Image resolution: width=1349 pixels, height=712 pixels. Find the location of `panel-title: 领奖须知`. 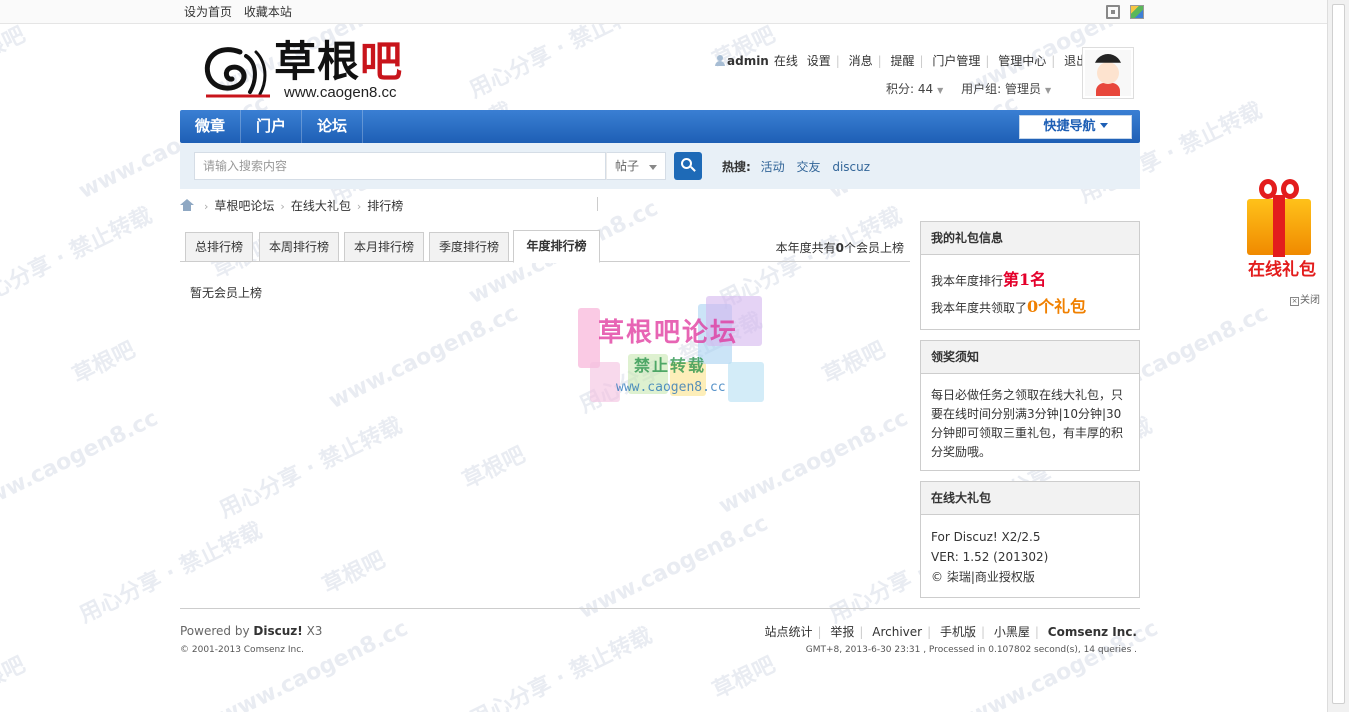

panel-title: 领奖须知 is located at coordinates (1030, 357).